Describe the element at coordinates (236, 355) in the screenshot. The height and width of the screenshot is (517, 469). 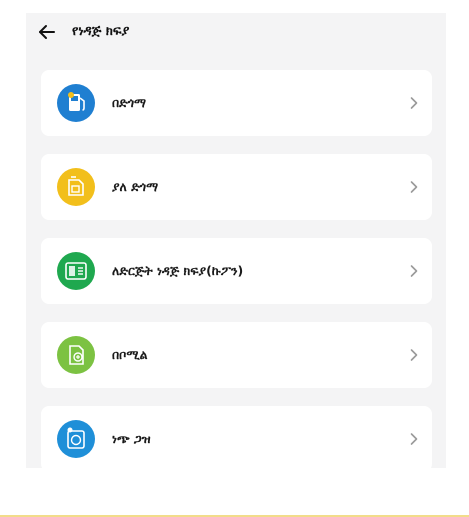
I see `option-bomil: በቦሚል` at that location.